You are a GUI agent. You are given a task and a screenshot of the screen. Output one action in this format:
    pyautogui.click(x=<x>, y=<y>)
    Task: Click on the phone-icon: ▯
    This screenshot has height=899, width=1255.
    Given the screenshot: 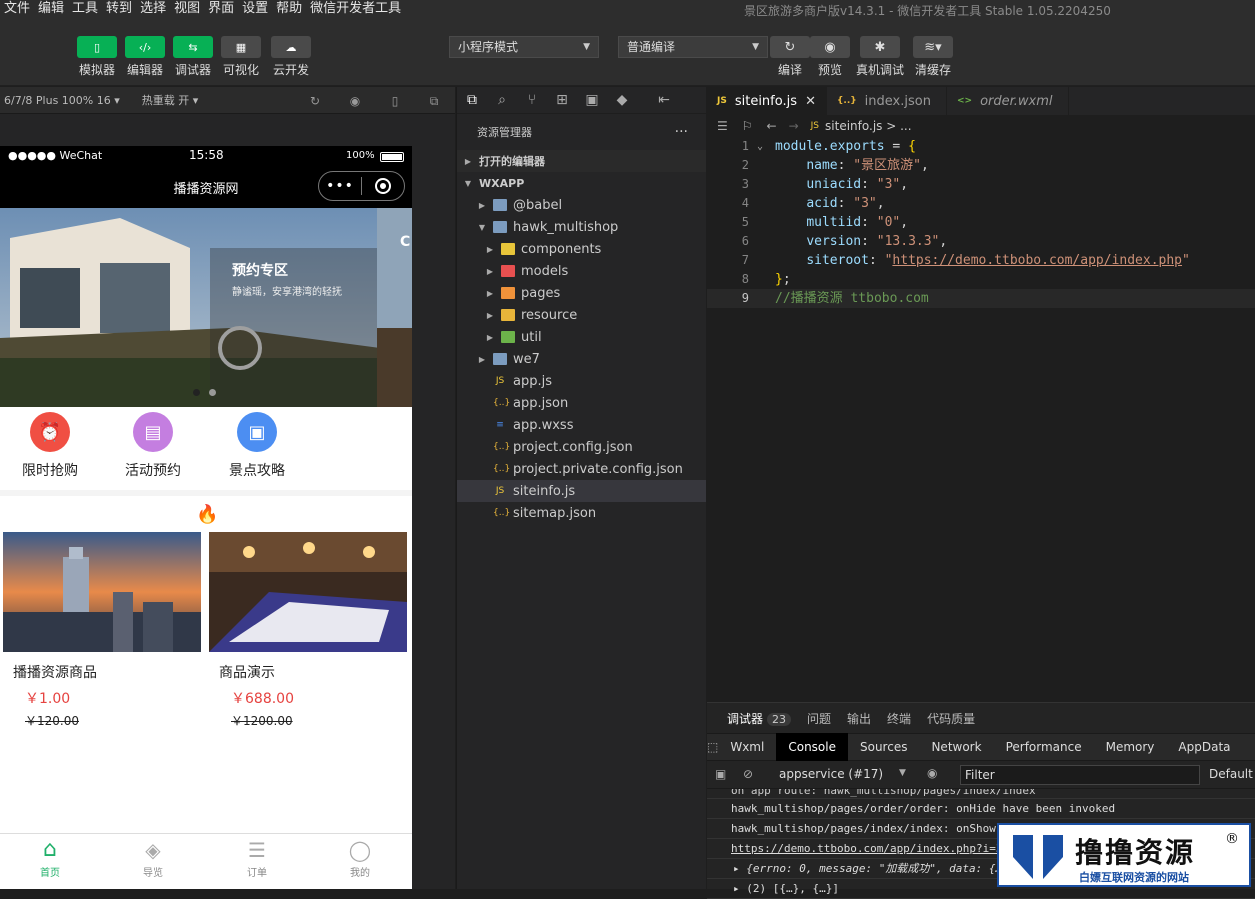 What is the action you would take?
    pyautogui.click(x=395, y=101)
    